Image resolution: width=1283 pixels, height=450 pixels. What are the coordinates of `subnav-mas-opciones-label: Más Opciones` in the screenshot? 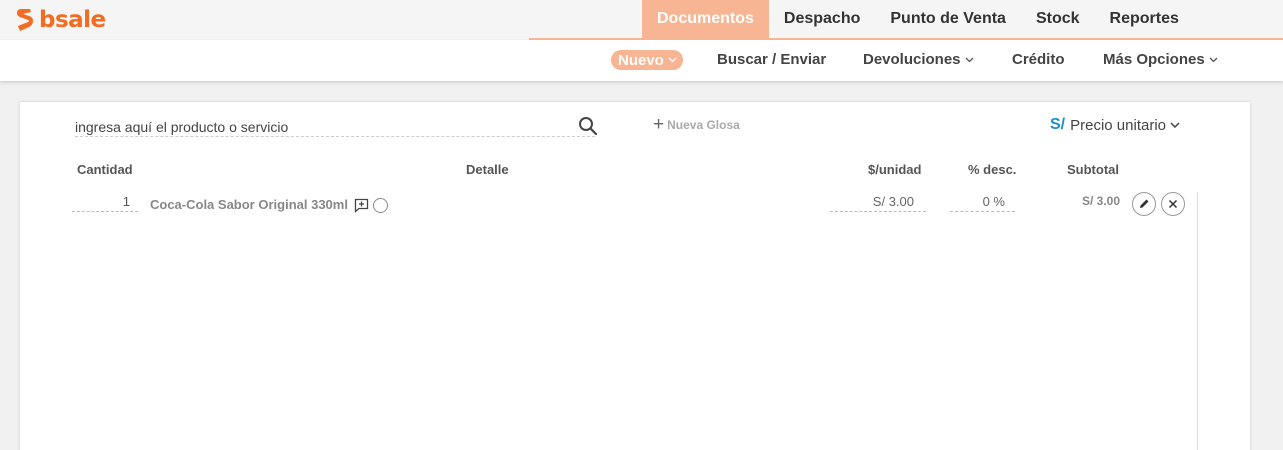 It's located at (1154, 59).